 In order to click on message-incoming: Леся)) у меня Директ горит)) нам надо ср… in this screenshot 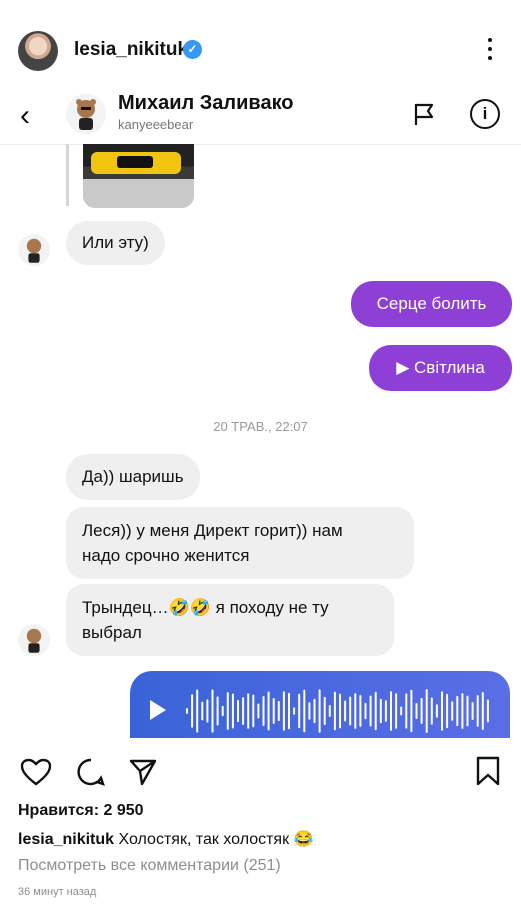, I will do `click(240, 543)`.